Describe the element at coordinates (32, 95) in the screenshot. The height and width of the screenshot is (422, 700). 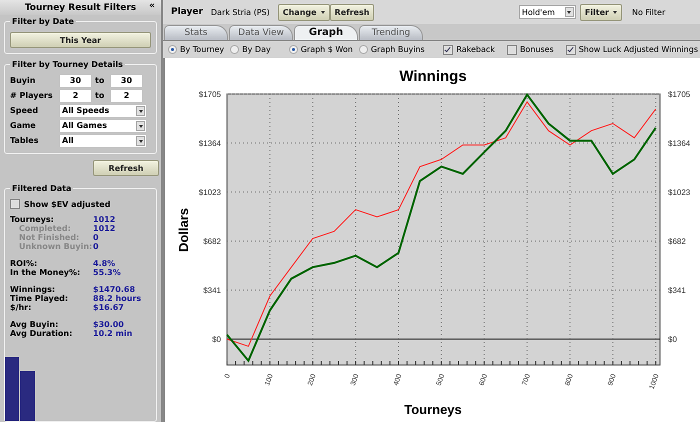
I see `field-label: # Players` at that location.